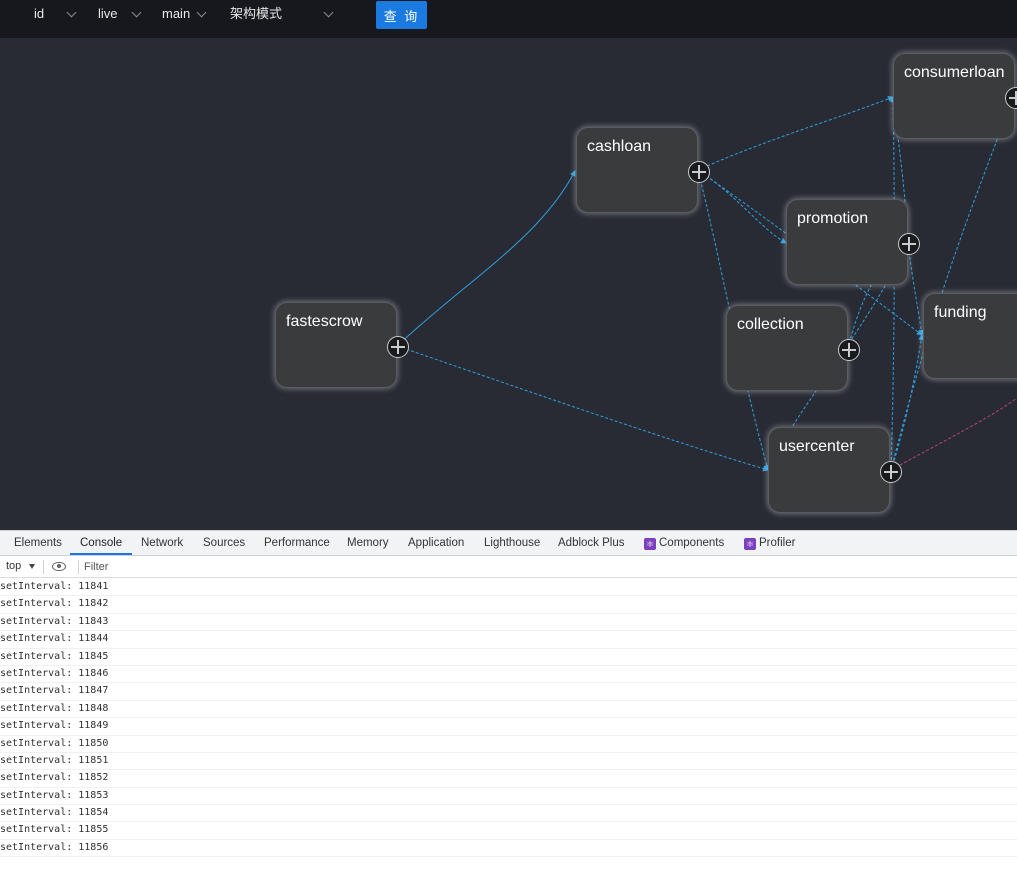 This screenshot has width=1017, height=870. Describe the element at coordinates (508, 779) in the screenshot. I see `console-message: setInterval: 11852` at that location.